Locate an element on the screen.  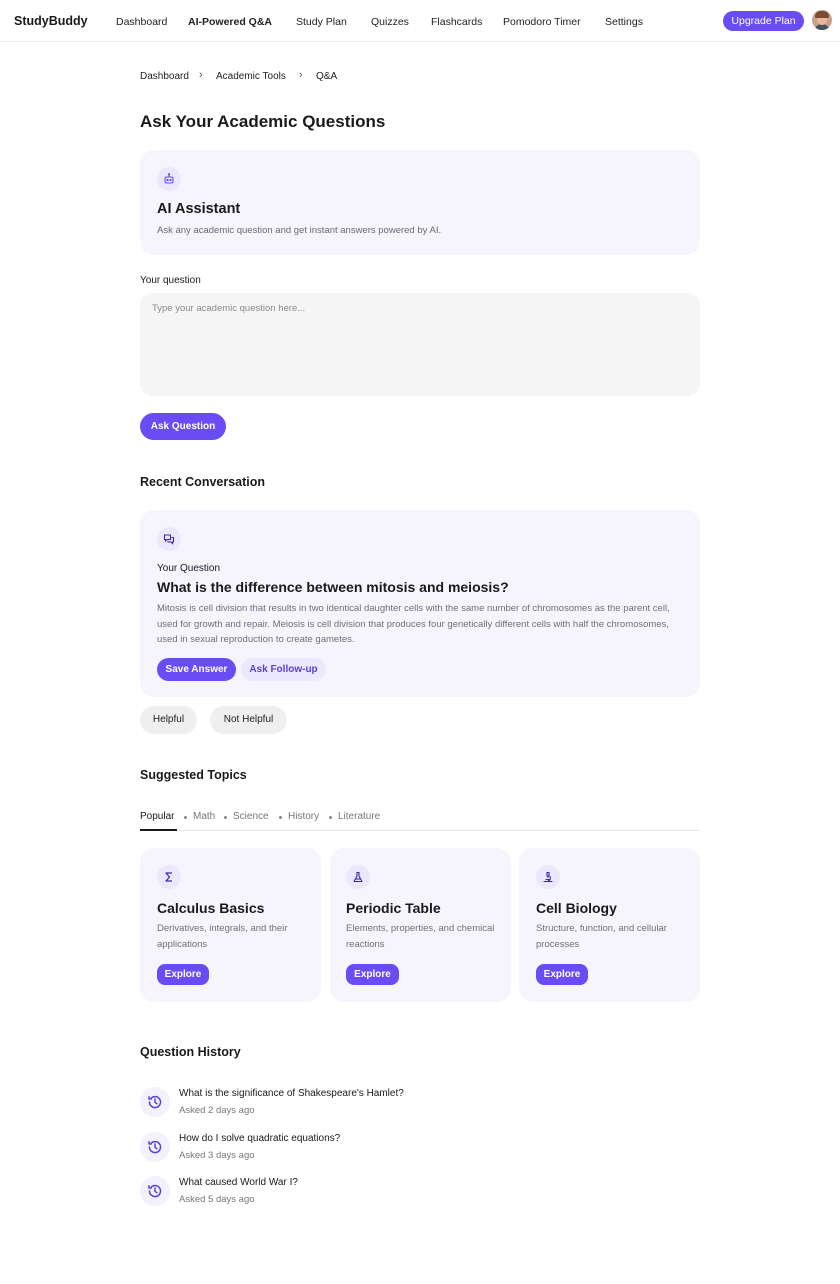
suggested-topics-title: Suggested Topics is located at coordinates (193, 775).